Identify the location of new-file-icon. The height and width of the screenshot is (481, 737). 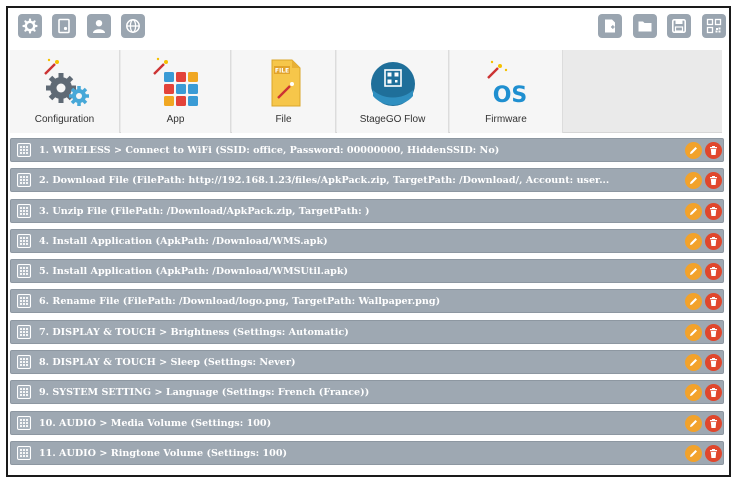
(610, 26).